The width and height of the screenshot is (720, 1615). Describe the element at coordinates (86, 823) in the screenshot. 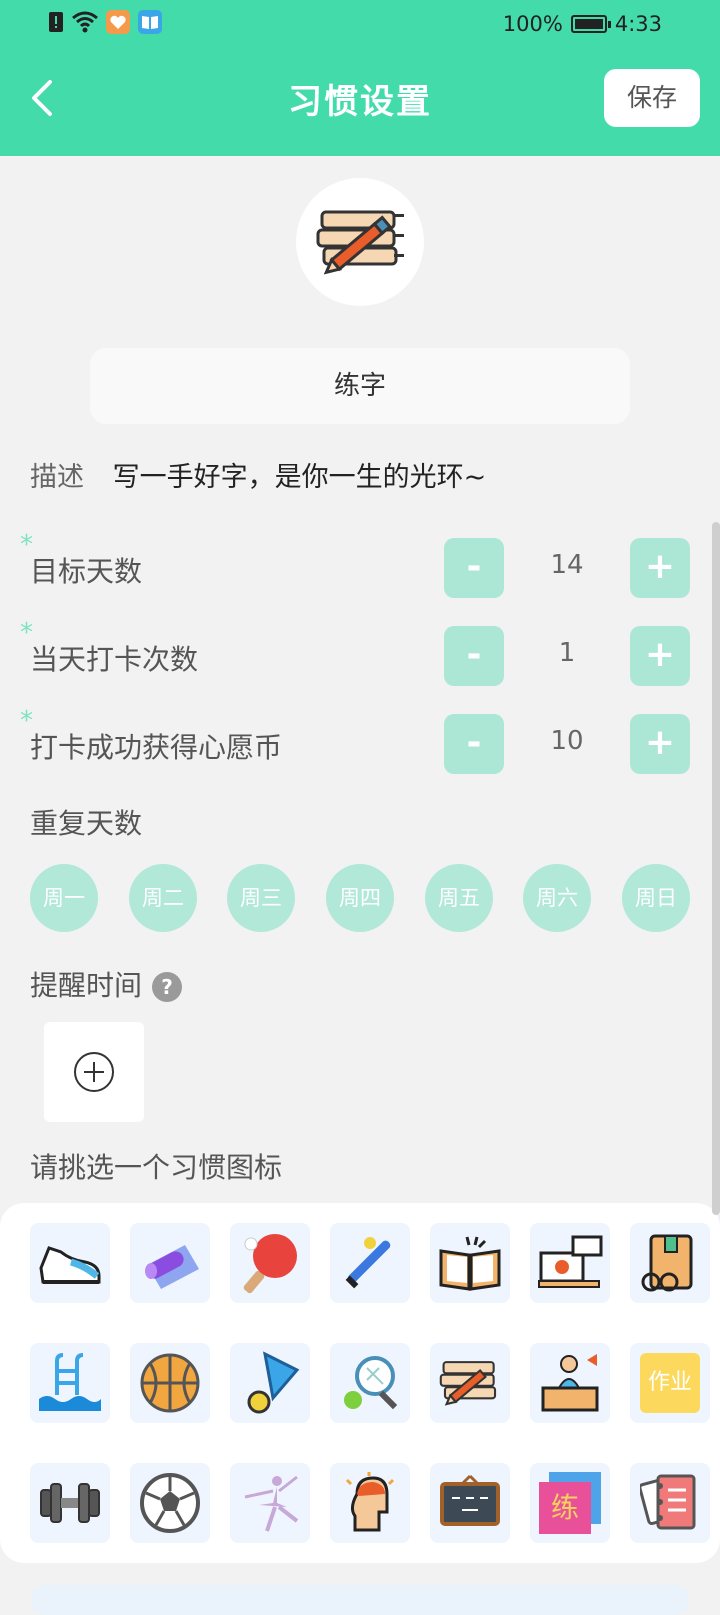

I see `repeat-days-label: 重复天数` at that location.